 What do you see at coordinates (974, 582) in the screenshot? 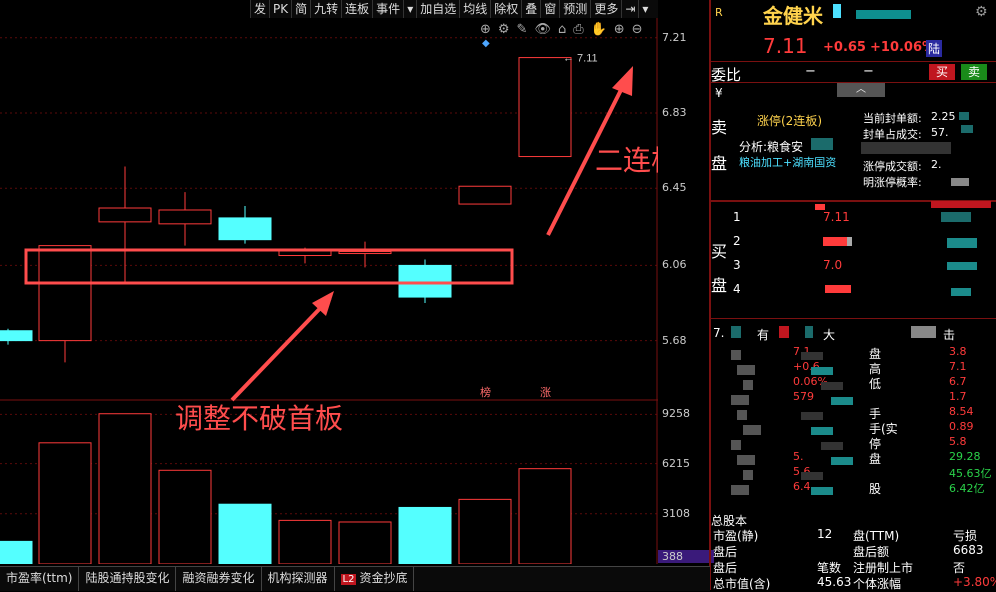
I see `stat-value: +3.80%` at bounding box center [974, 582].